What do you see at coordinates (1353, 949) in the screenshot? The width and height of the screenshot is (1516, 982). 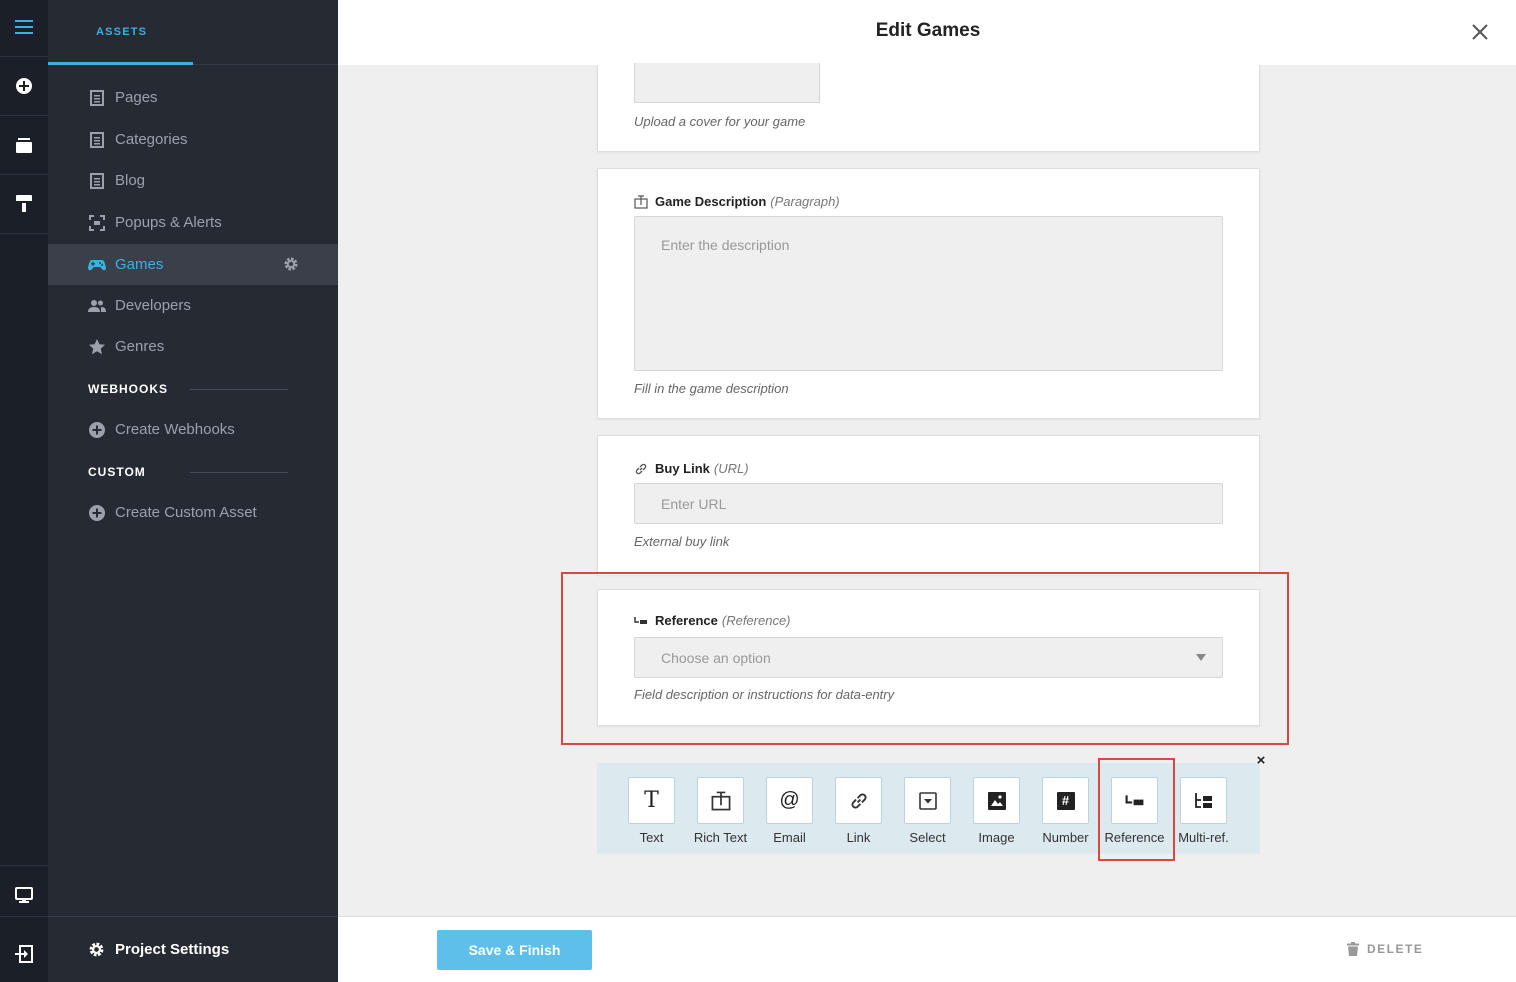 I see `trash-icon` at bounding box center [1353, 949].